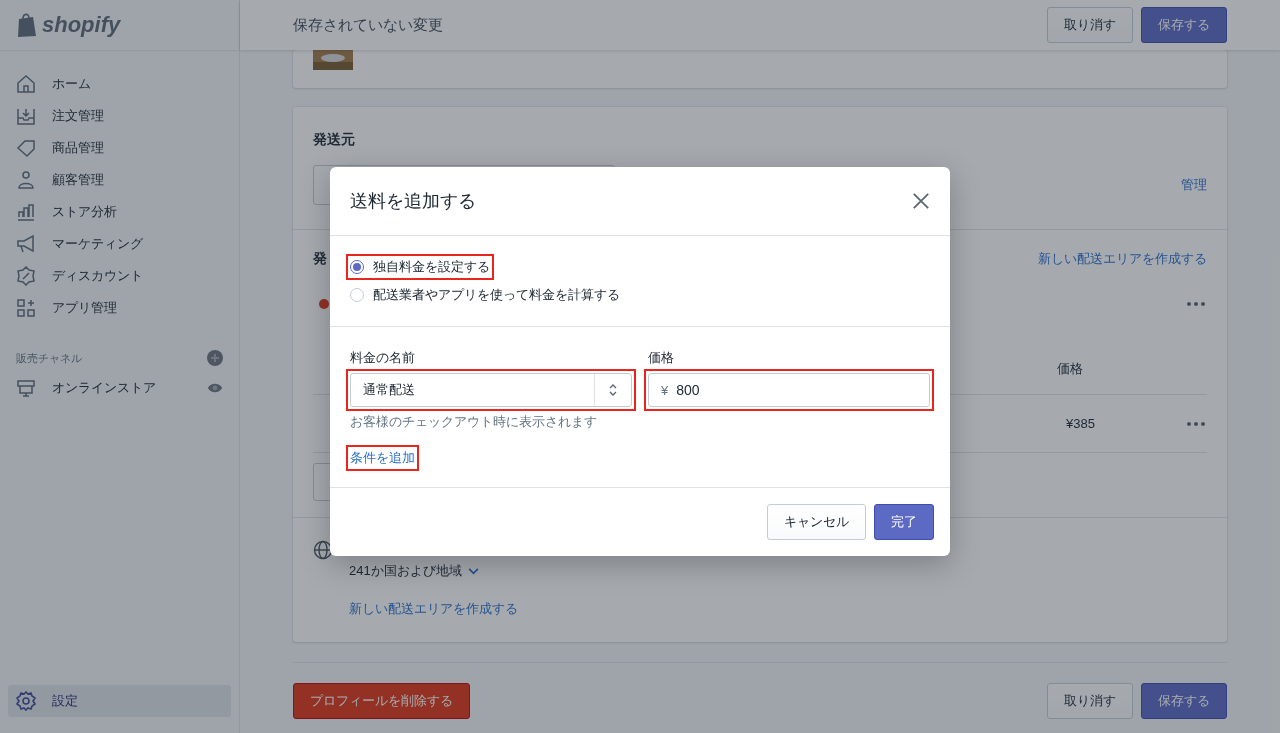  I want to click on section-heading: 発, so click(320, 259).